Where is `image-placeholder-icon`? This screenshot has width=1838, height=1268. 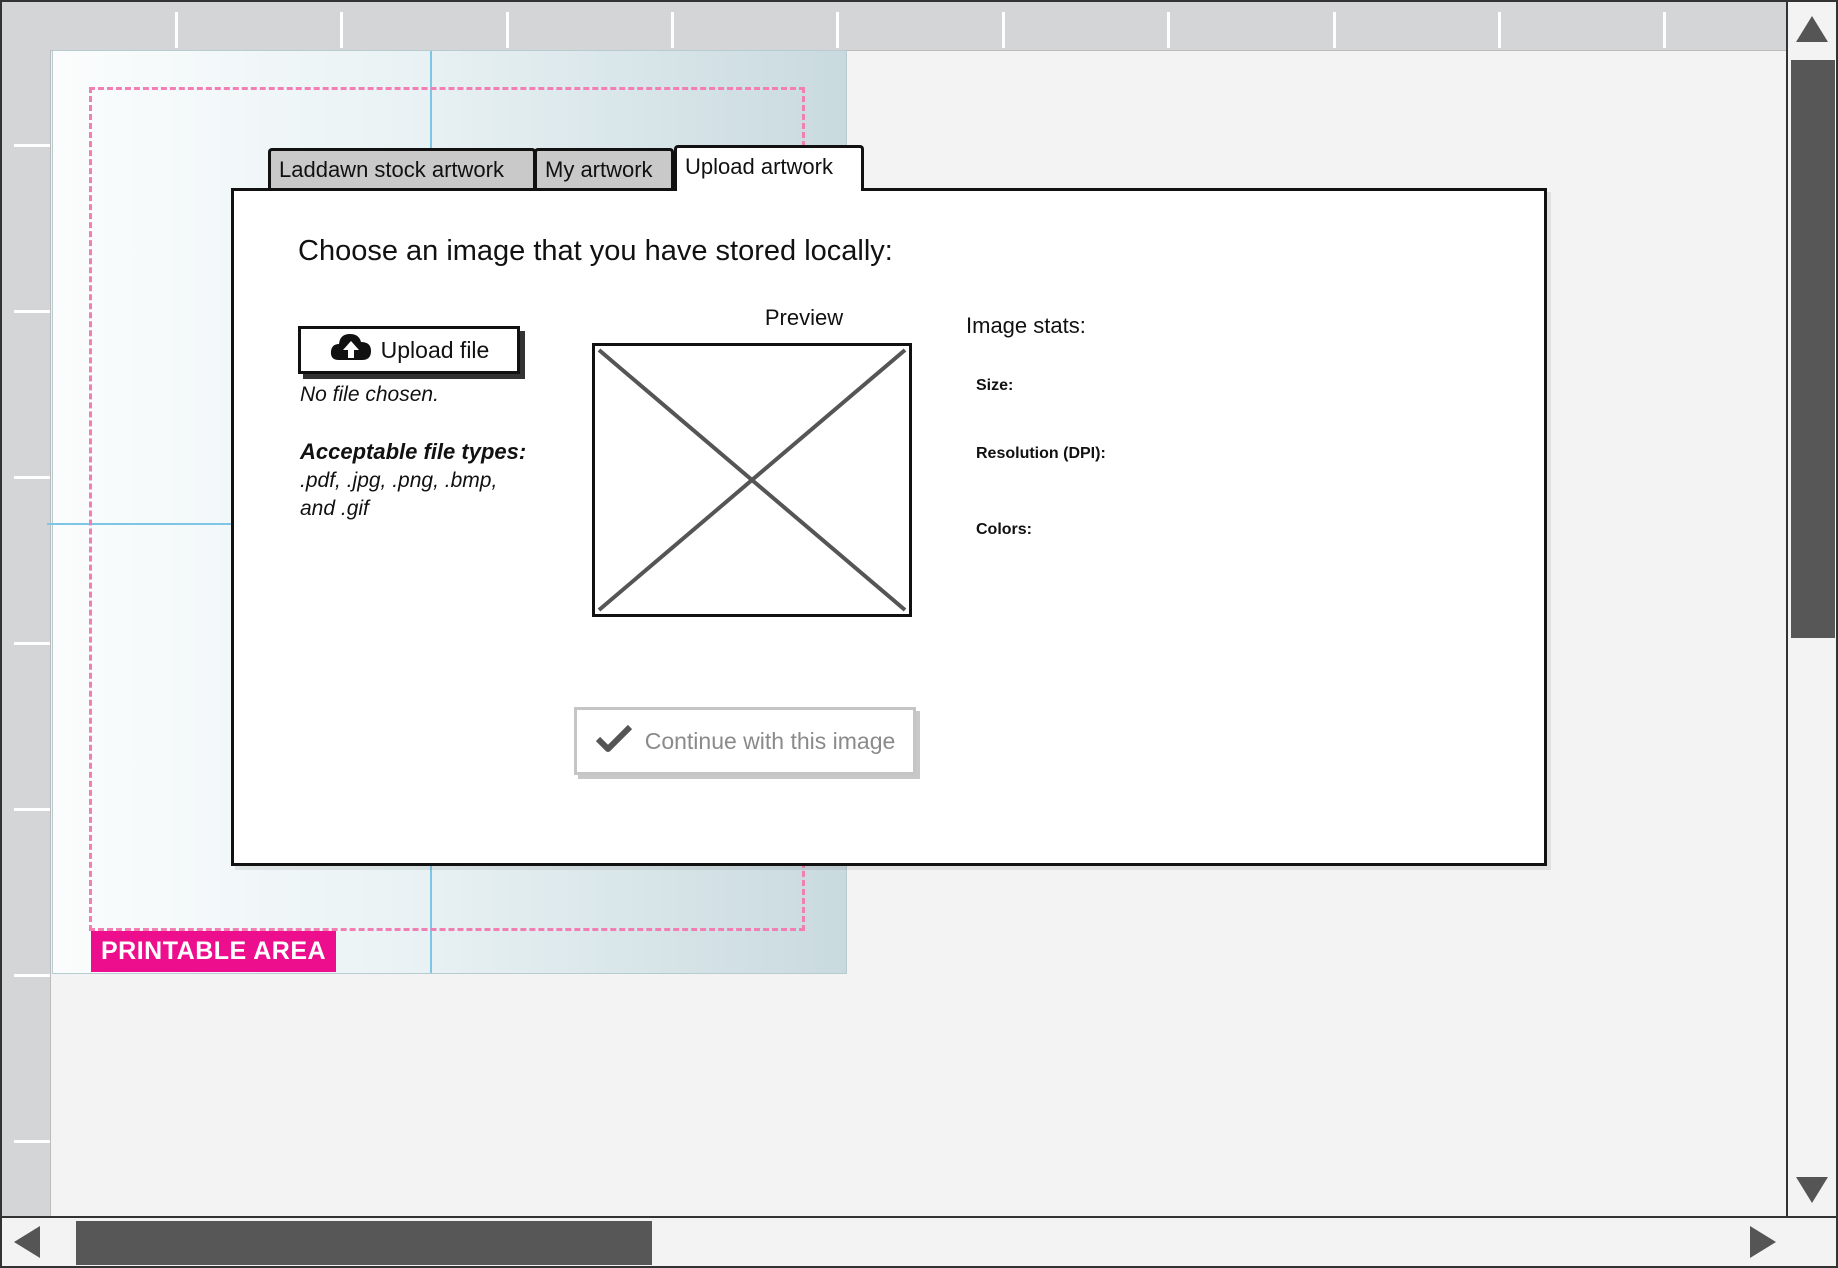 image-placeholder-icon is located at coordinates (752, 480).